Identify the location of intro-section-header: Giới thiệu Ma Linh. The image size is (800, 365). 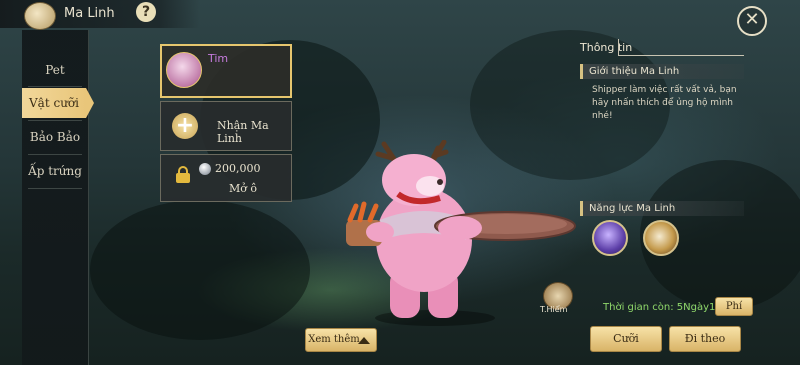
(662, 71).